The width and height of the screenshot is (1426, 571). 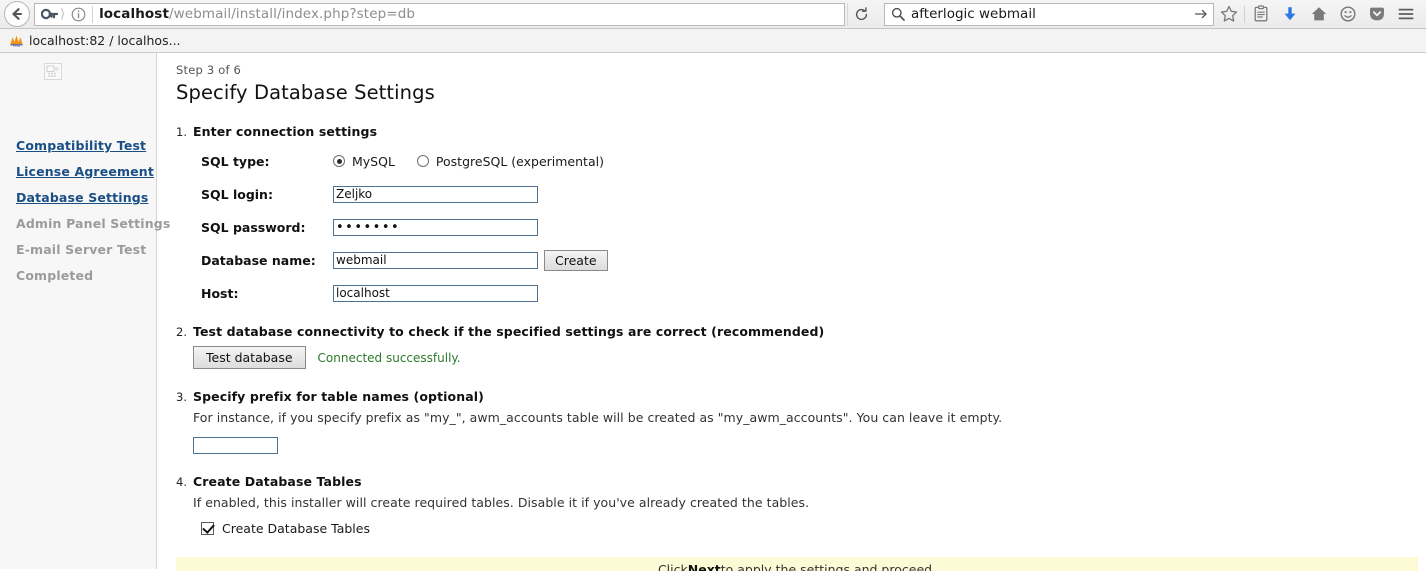 I want to click on host-input, so click(x=435, y=293).